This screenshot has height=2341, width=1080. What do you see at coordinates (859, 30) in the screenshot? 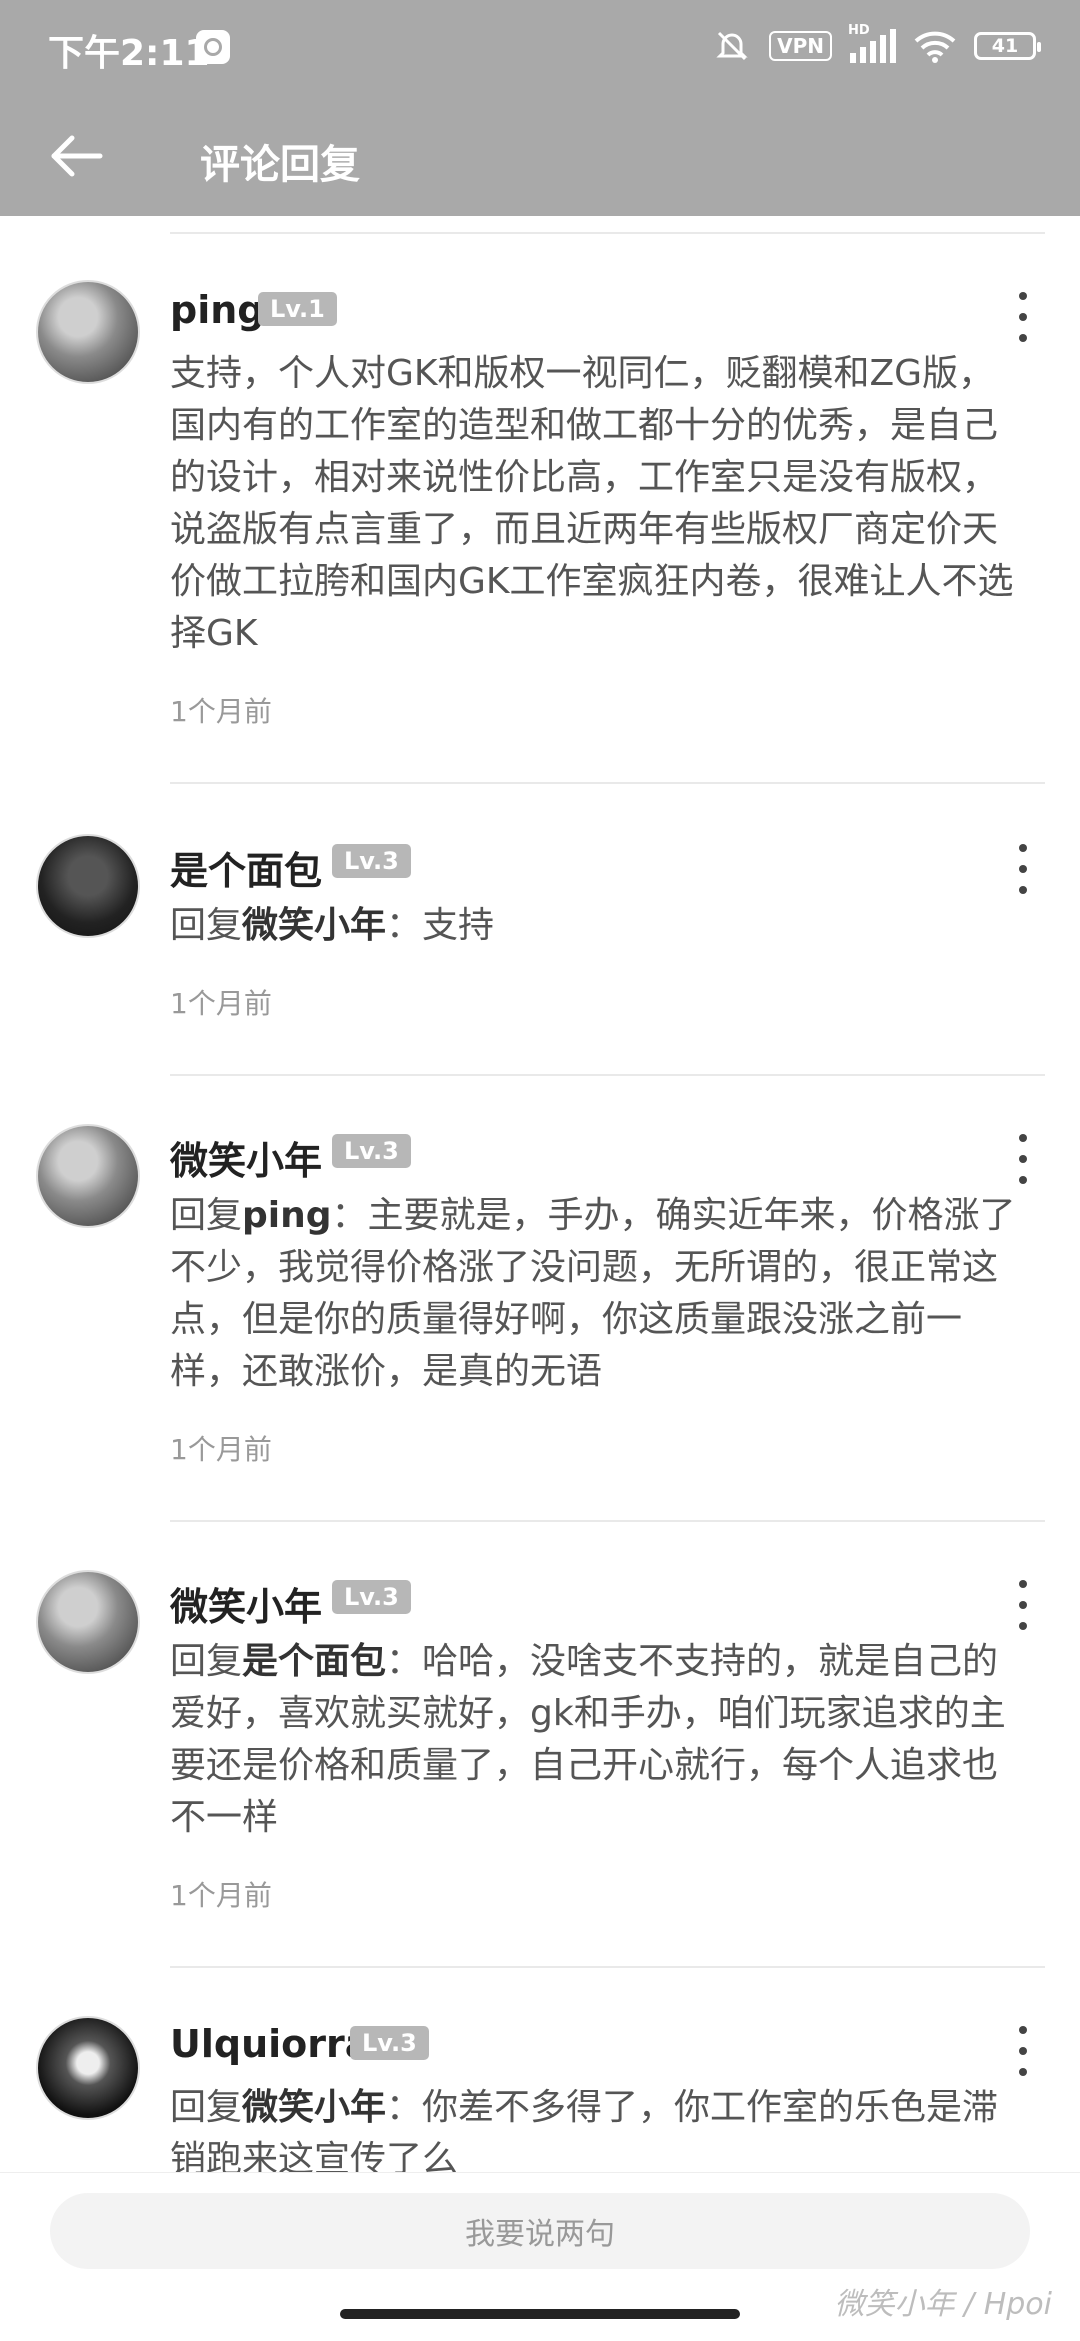
I see `hd-label: HD` at bounding box center [859, 30].